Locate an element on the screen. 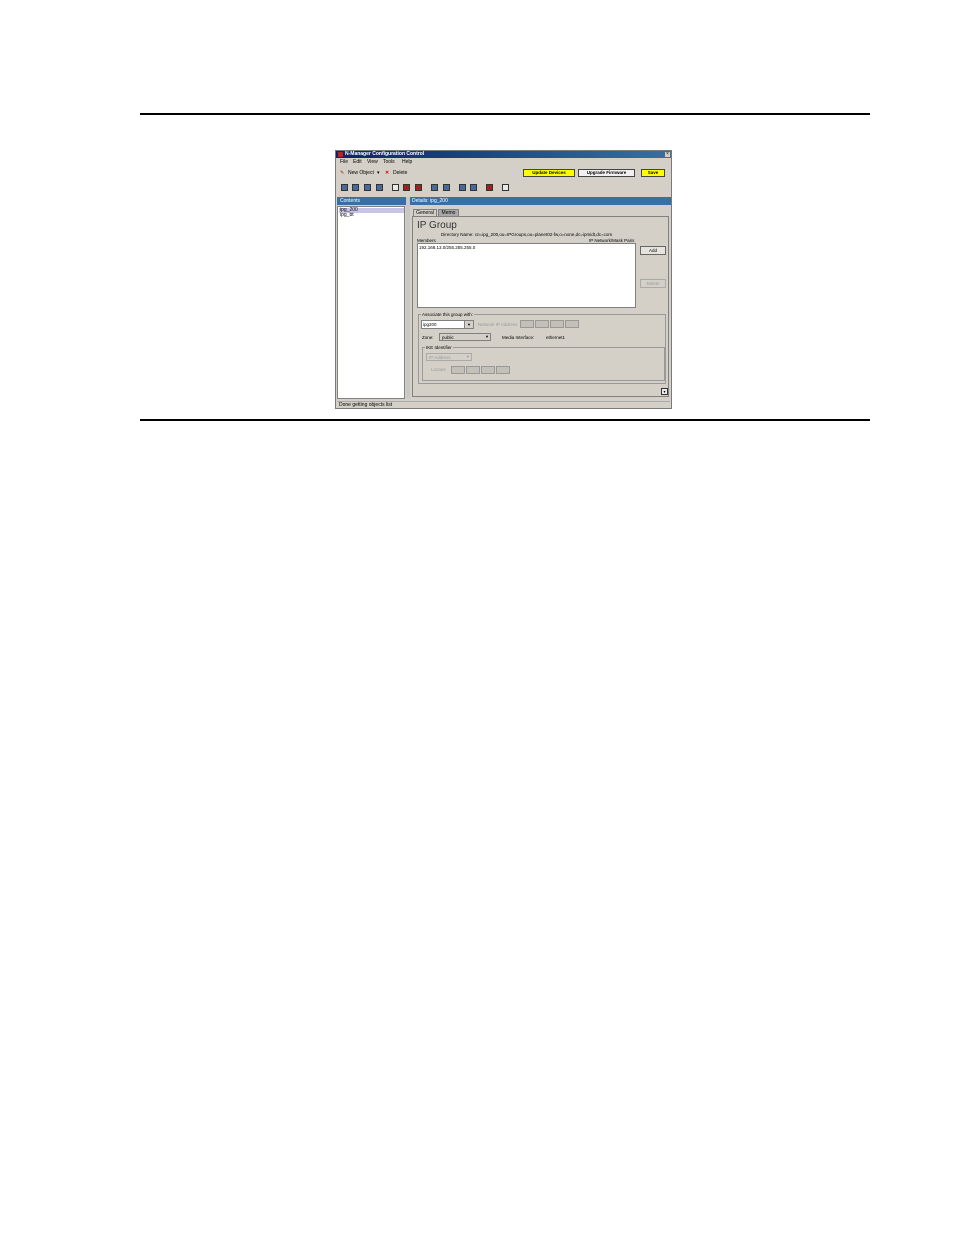 Image resolution: width=954 pixels, height=1235 pixels. window-title: N-Manager Configuration Control is located at coordinates (385, 154).